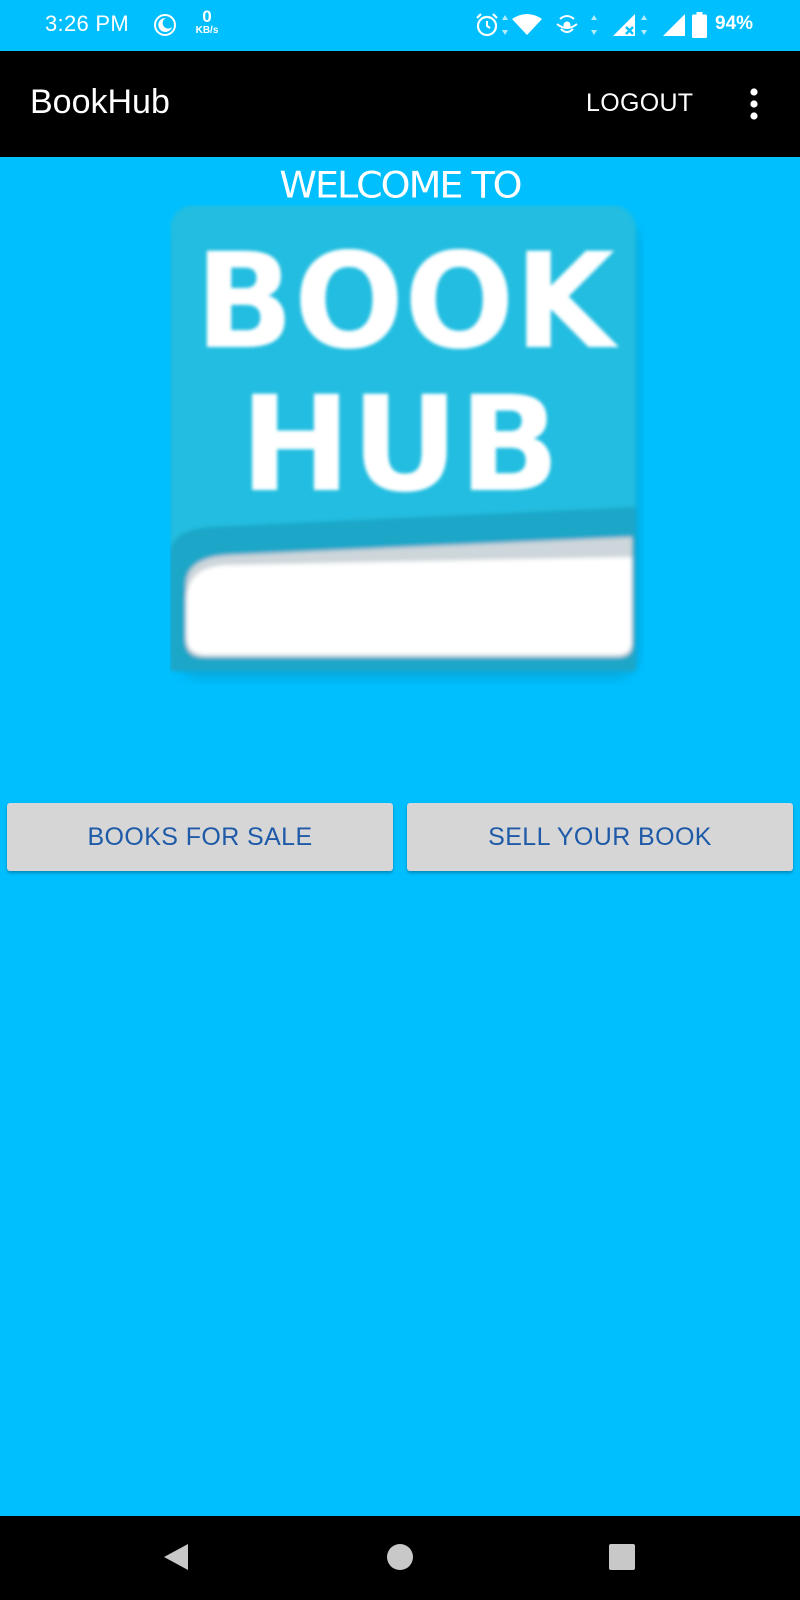  I want to click on books-for-sale-label: BOOKS FOR SALE, so click(200, 836).